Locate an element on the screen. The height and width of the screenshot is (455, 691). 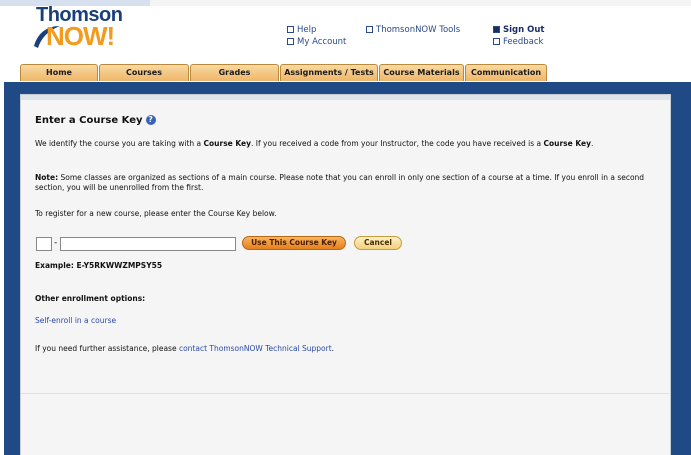
tab-assignments-tests: Assignments / Tests is located at coordinates (329, 72).